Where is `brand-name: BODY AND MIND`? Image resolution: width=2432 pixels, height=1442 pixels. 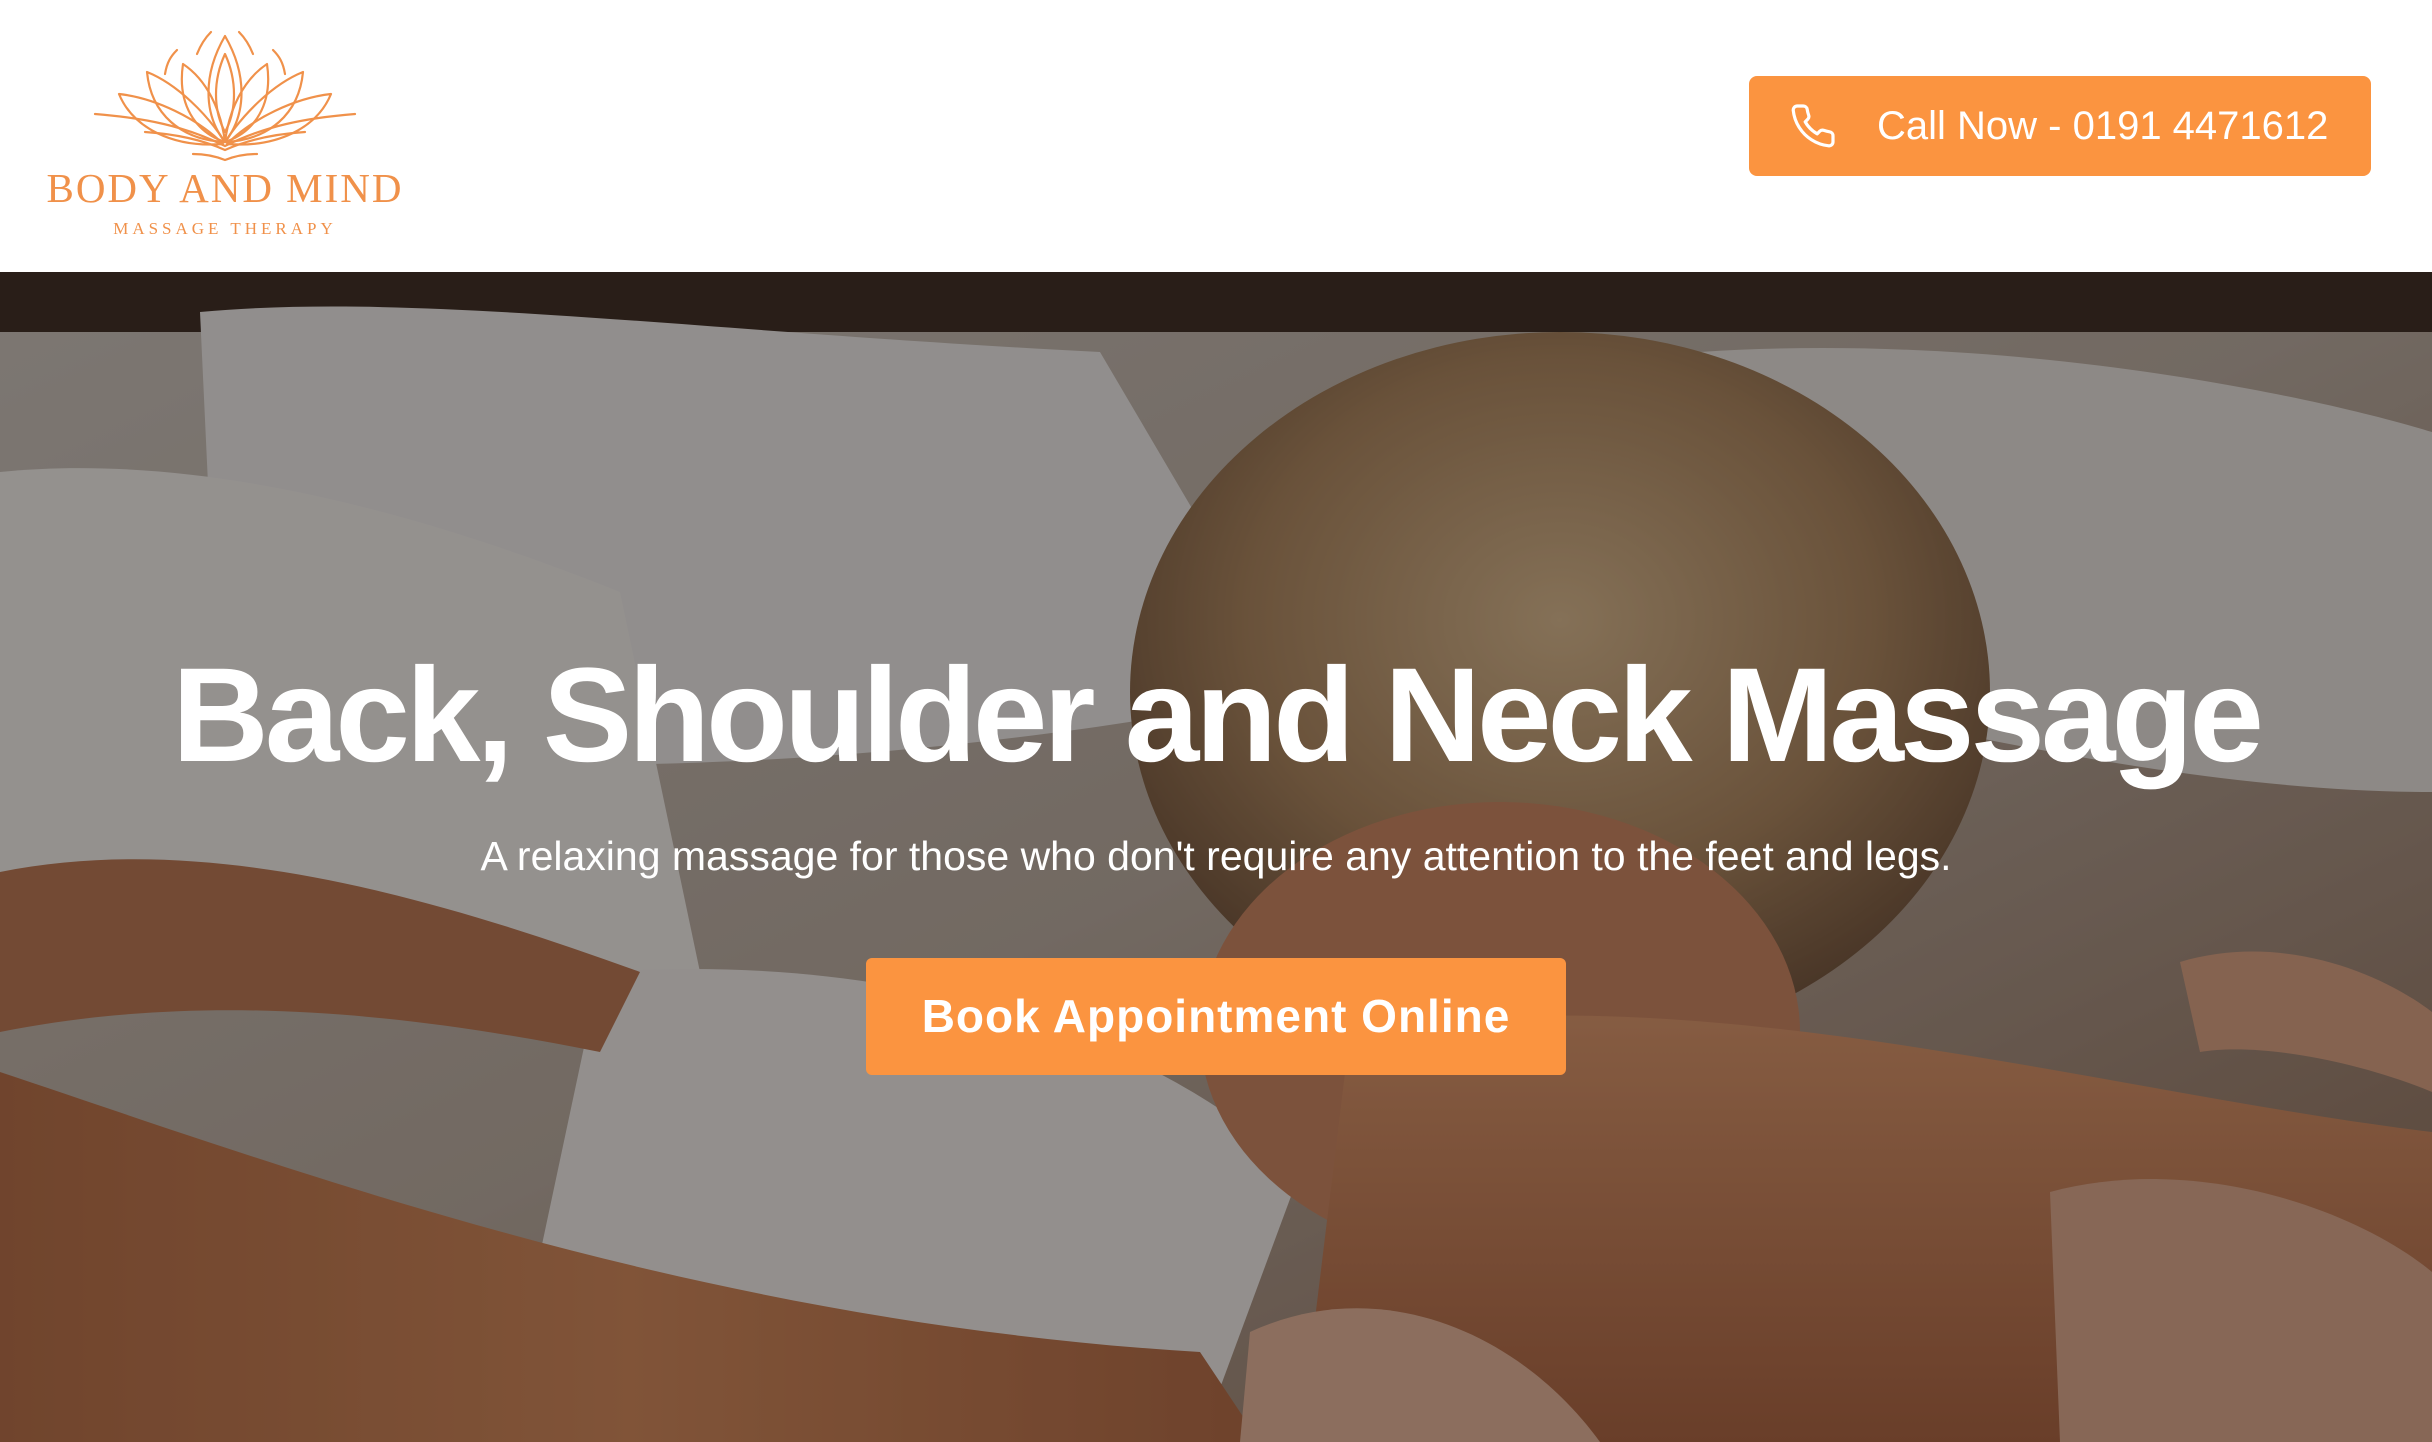
brand-name: BODY AND MIND is located at coordinates (225, 188).